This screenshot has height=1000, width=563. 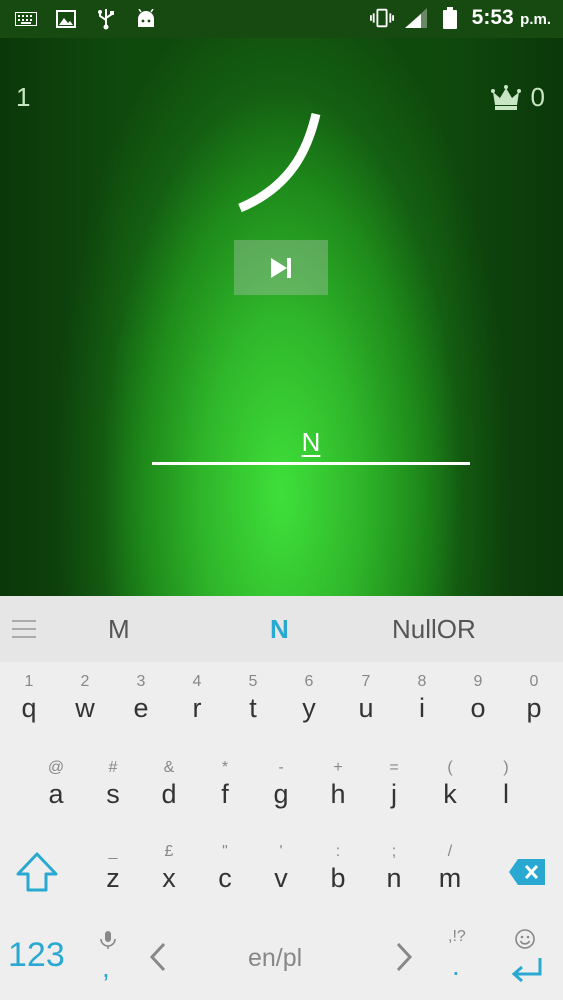 I want to click on key-label: d, so click(x=169, y=794).